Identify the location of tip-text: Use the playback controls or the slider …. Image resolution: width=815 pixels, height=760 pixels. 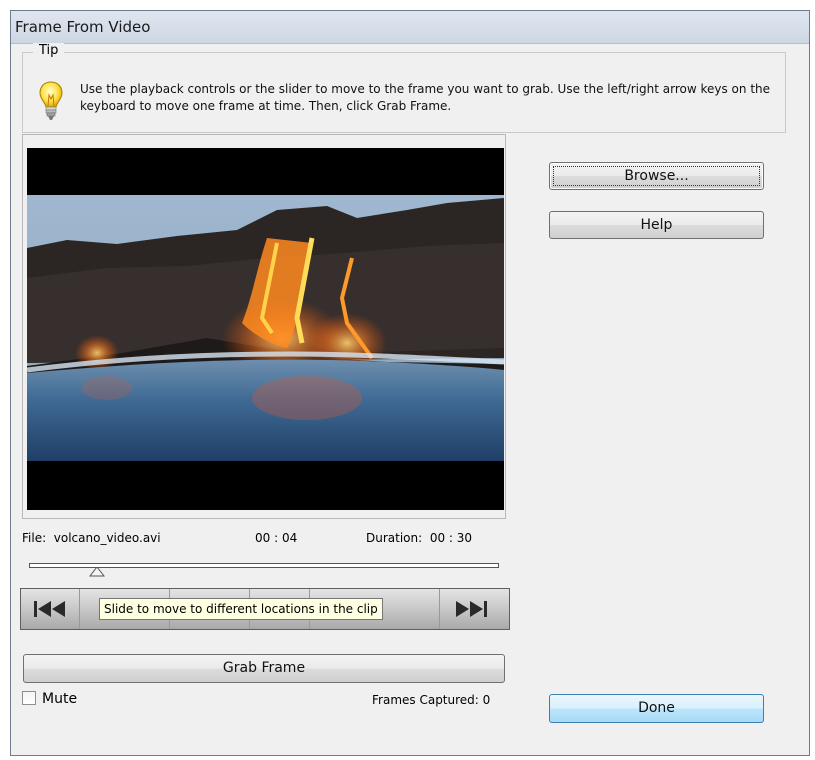
(425, 97).